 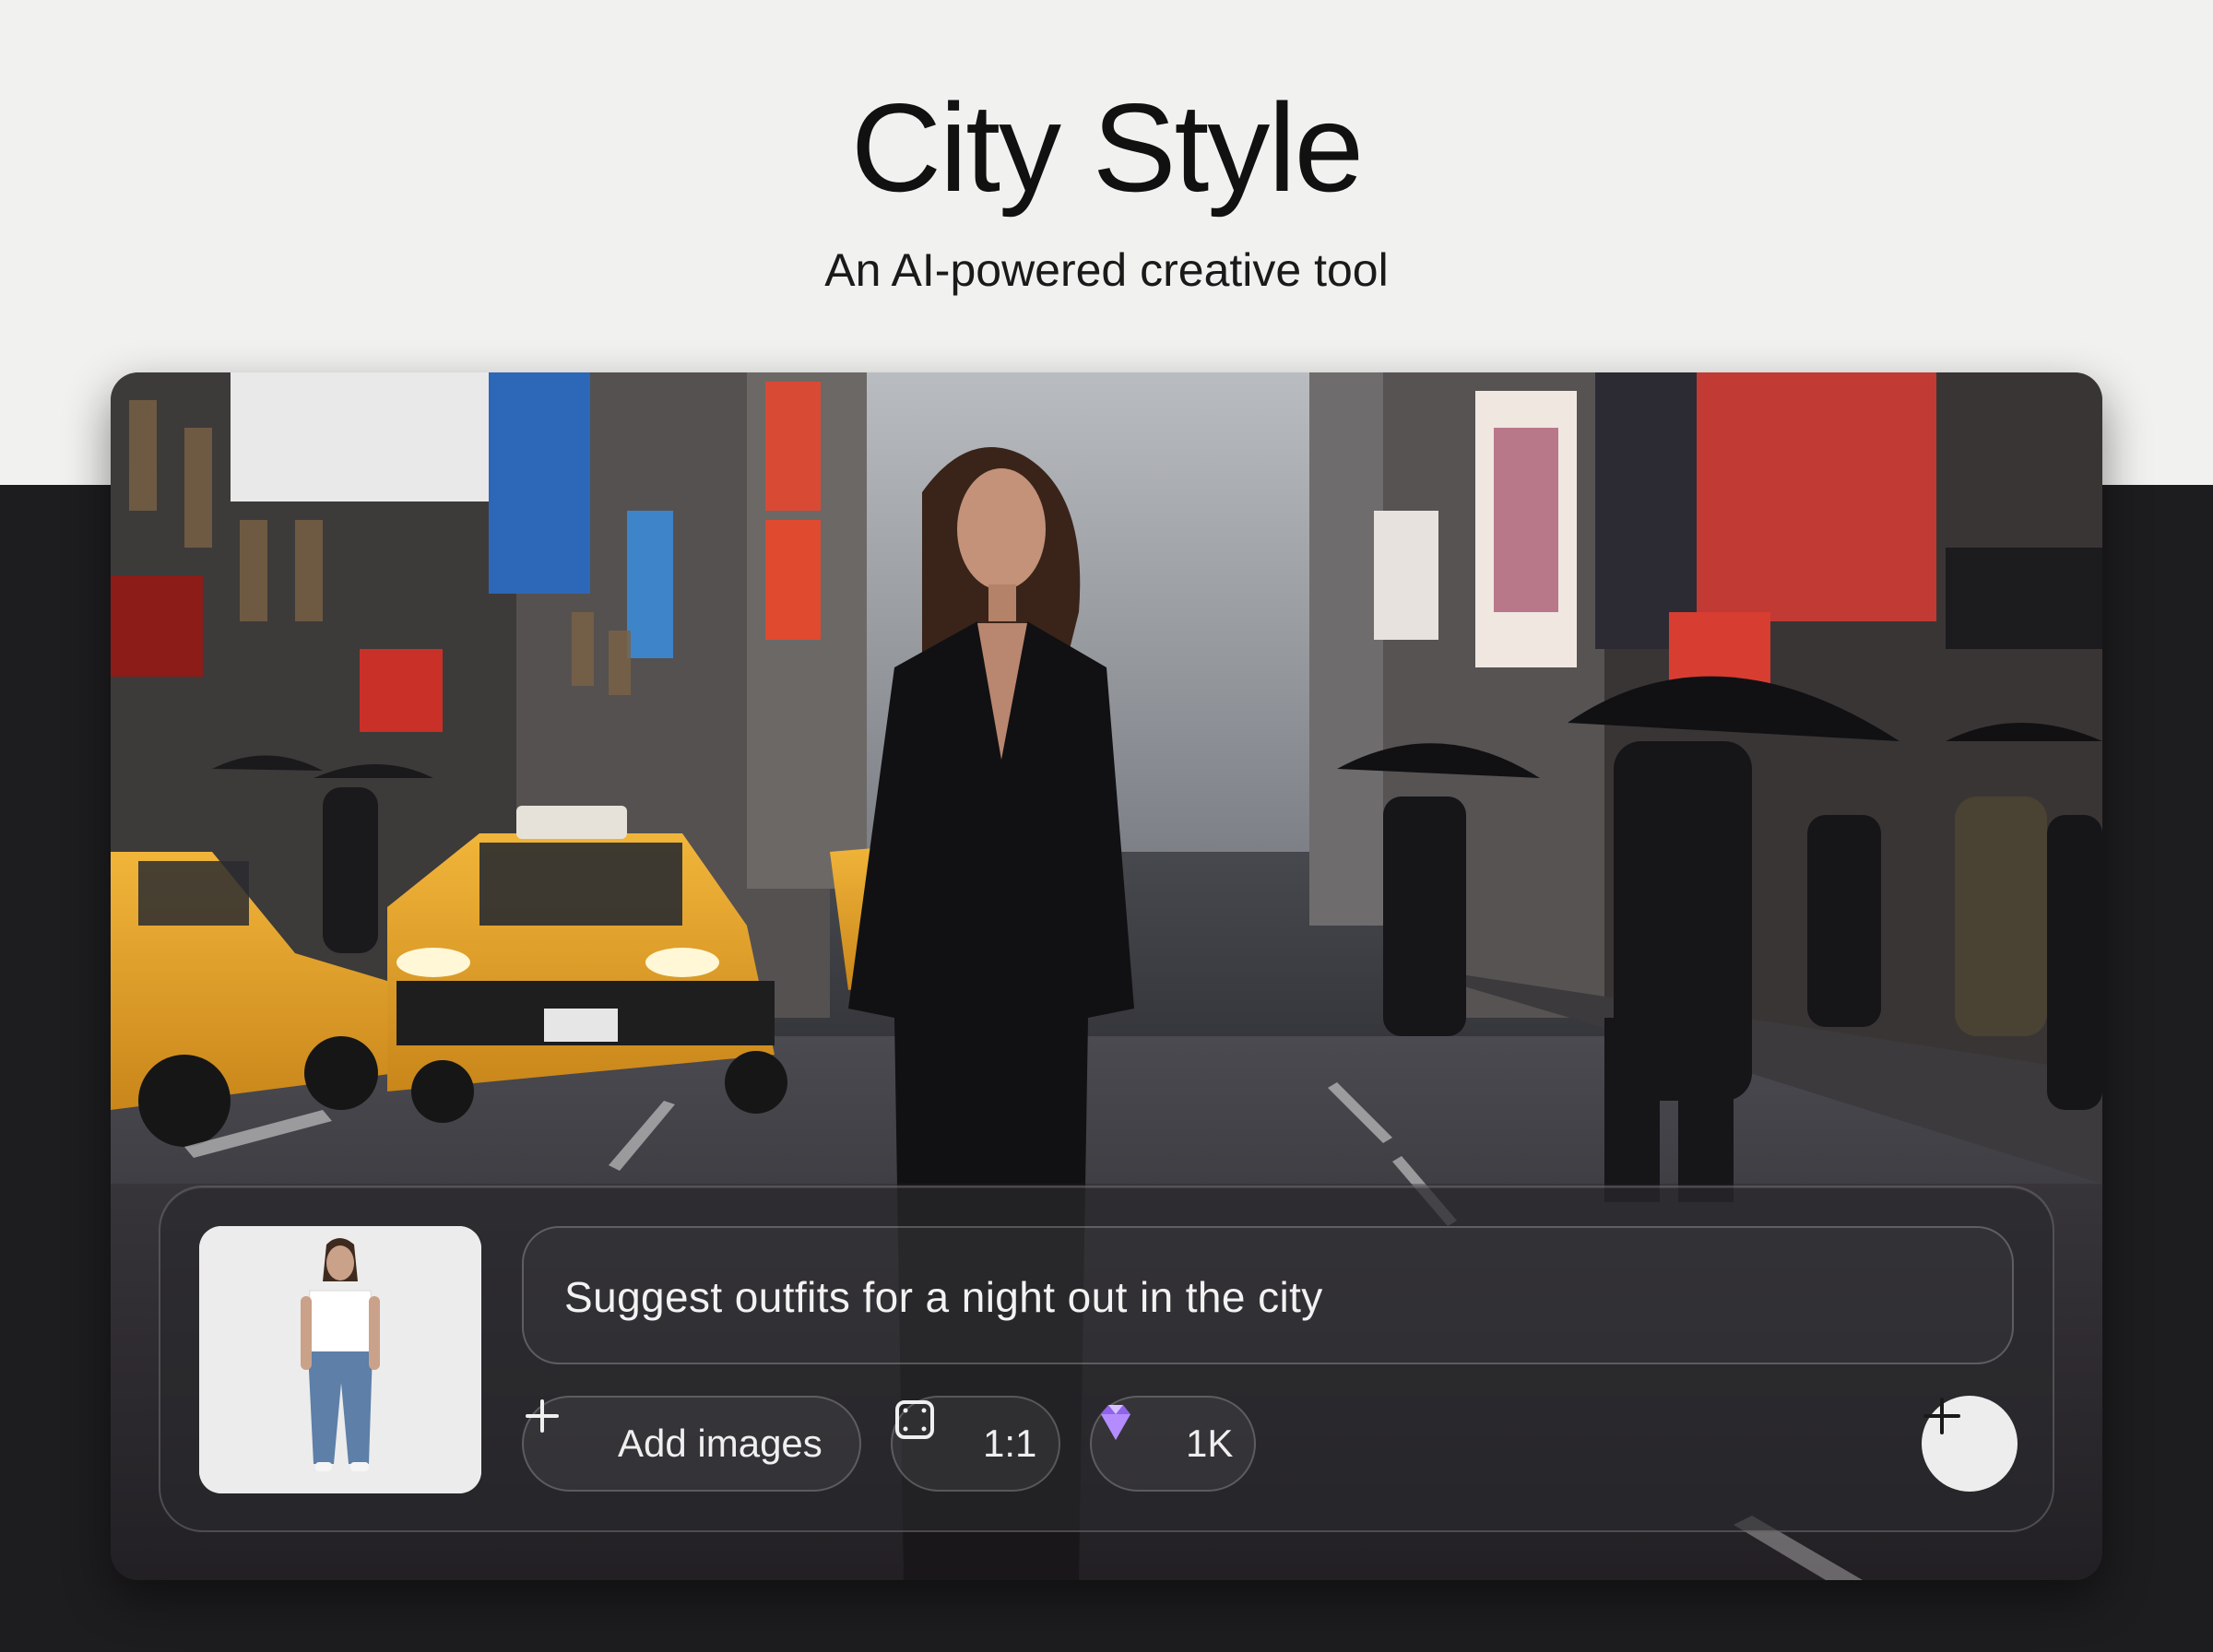 I want to click on plus-icon, so click(x=559, y=1430).